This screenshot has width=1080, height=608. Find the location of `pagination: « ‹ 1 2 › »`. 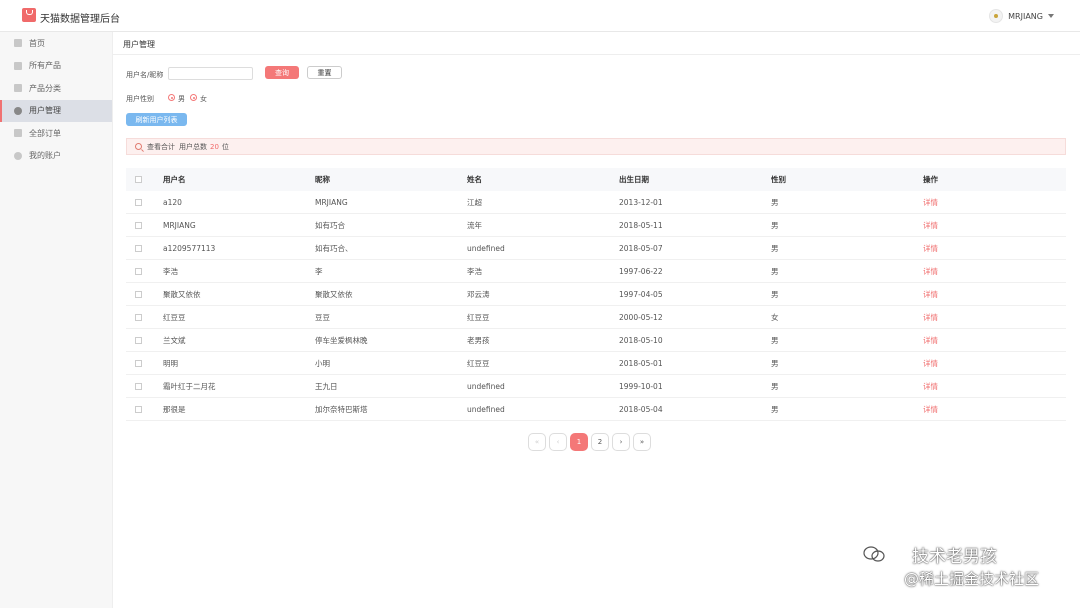

pagination: « ‹ 1 2 › » is located at coordinates (589, 442).